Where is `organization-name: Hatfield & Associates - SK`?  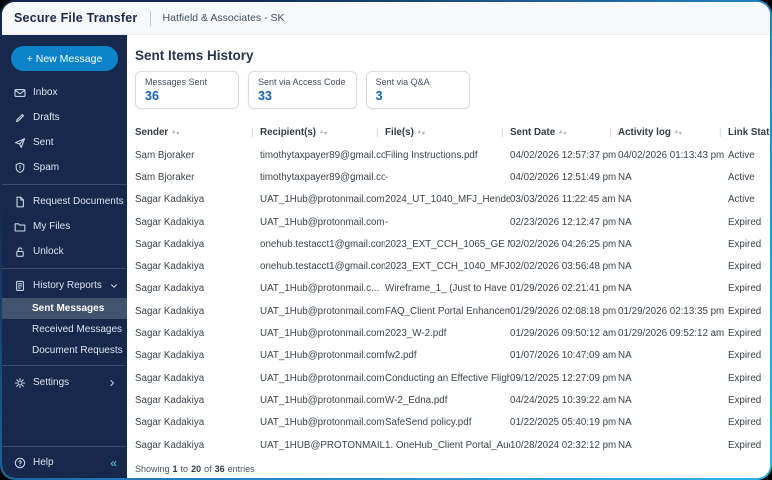 organization-name: Hatfield & Associates - SK is located at coordinates (223, 18).